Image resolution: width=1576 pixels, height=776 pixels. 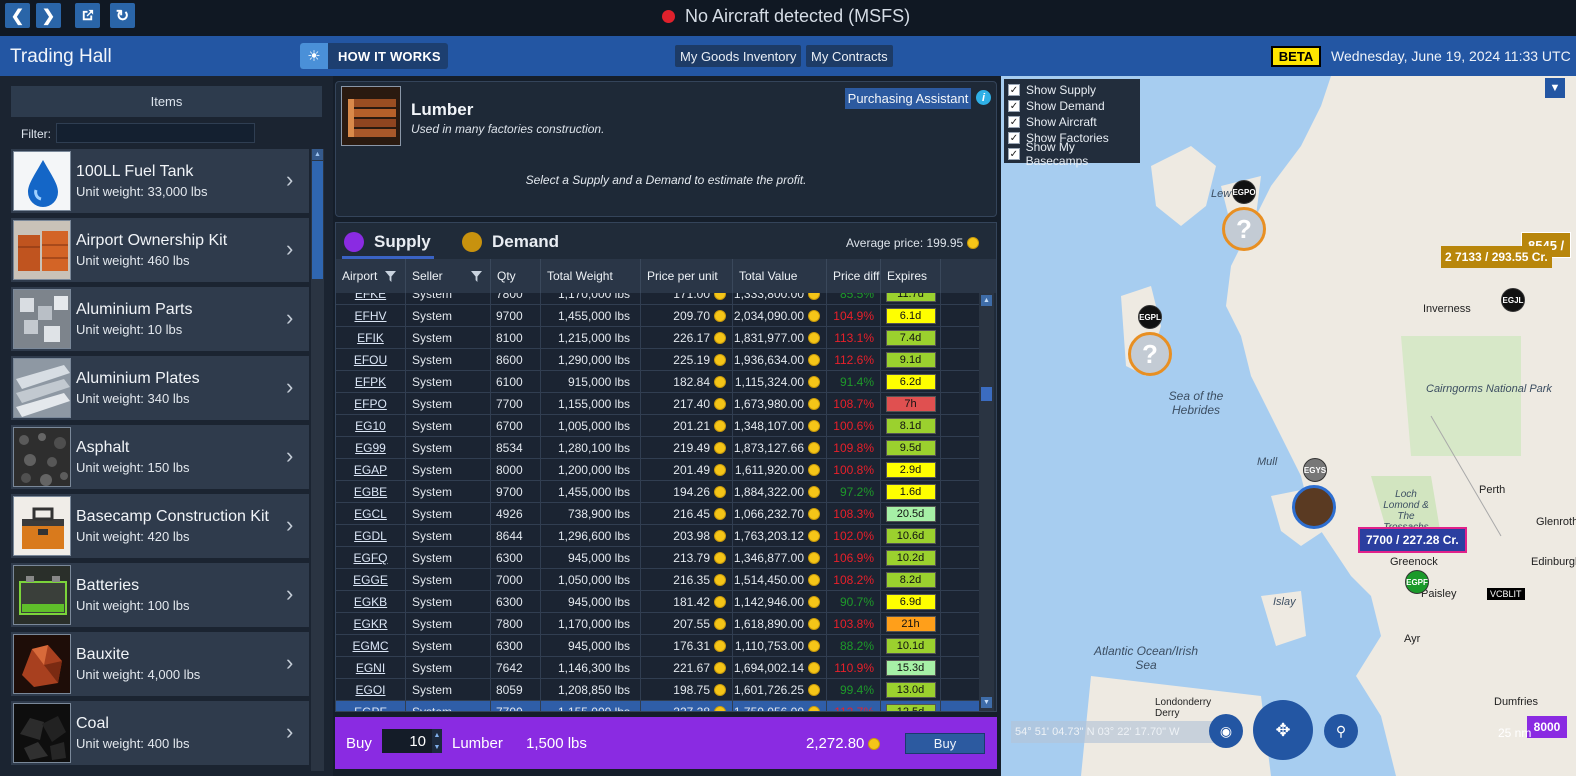 What do you see at coordinates (160, 388) in the screenshot?
I see `item-aluminium-plates: Aluminium Plates Unit weight: 340 lbs ›` at bounding box center [160, 388].